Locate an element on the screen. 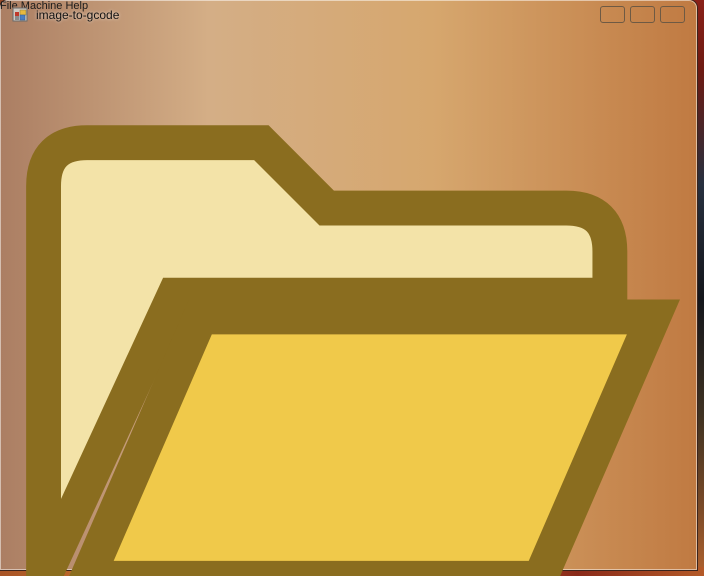 The width and height of the screenshot is (704, 576). maximize-button is located at coordinates (642, 14).